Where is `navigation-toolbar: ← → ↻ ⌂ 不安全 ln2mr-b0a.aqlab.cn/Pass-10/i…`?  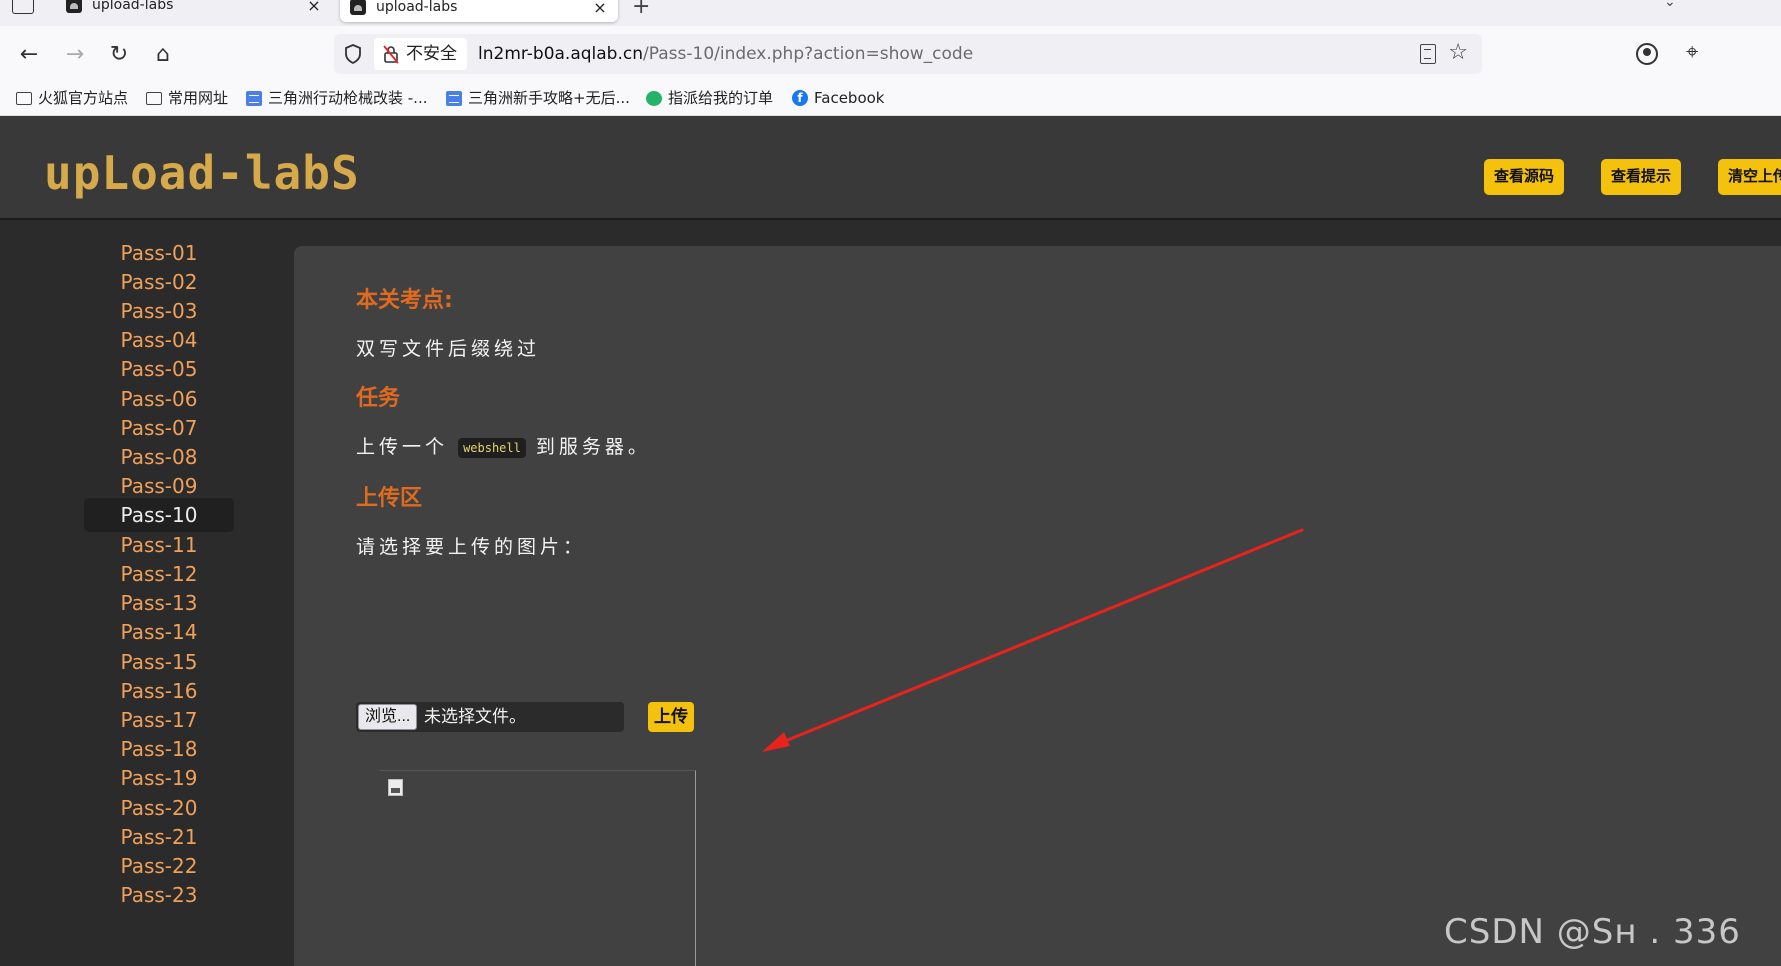 navigation-toolbar: ← → ↻ ⌂ 不安全 ln2mr-b0a.aqlab.cn/Pass-10/i… is located at coordinates (890, 55).